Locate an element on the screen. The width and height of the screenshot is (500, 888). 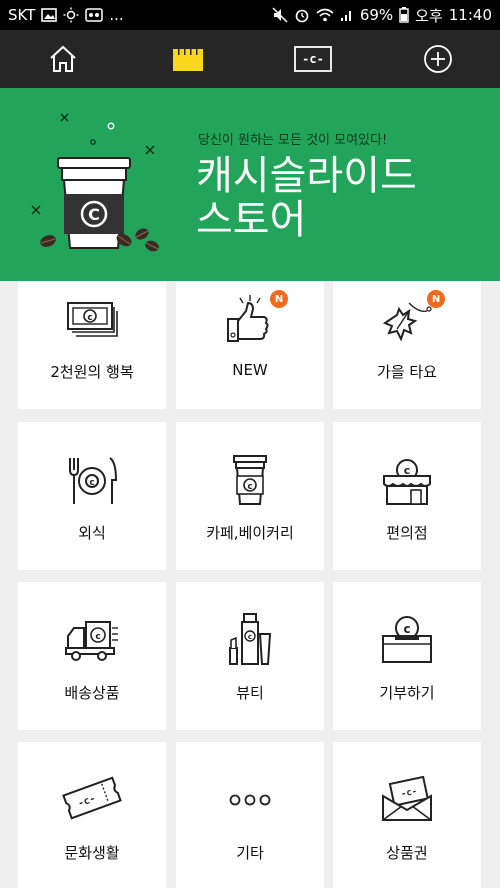
sun-icon is located at coordinates (71, 15).